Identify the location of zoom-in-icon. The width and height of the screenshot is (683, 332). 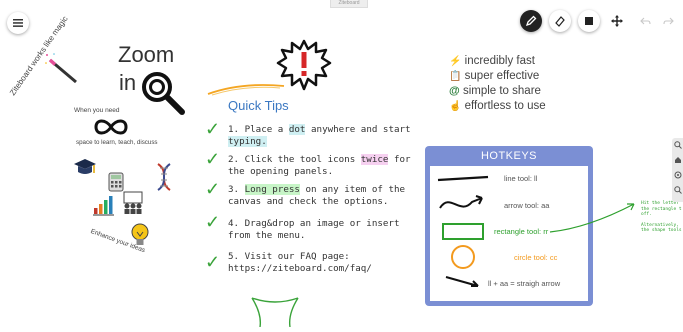
(678, 145).